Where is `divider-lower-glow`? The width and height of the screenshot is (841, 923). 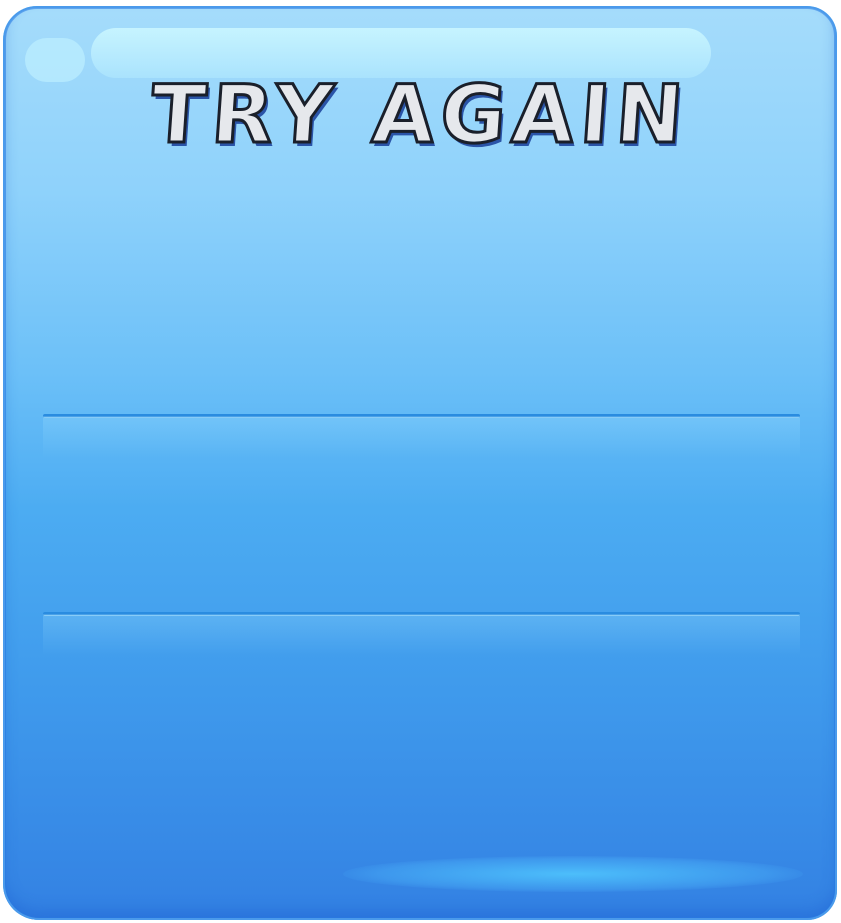
divider-lower-glow is located at coordinates (421, 636).